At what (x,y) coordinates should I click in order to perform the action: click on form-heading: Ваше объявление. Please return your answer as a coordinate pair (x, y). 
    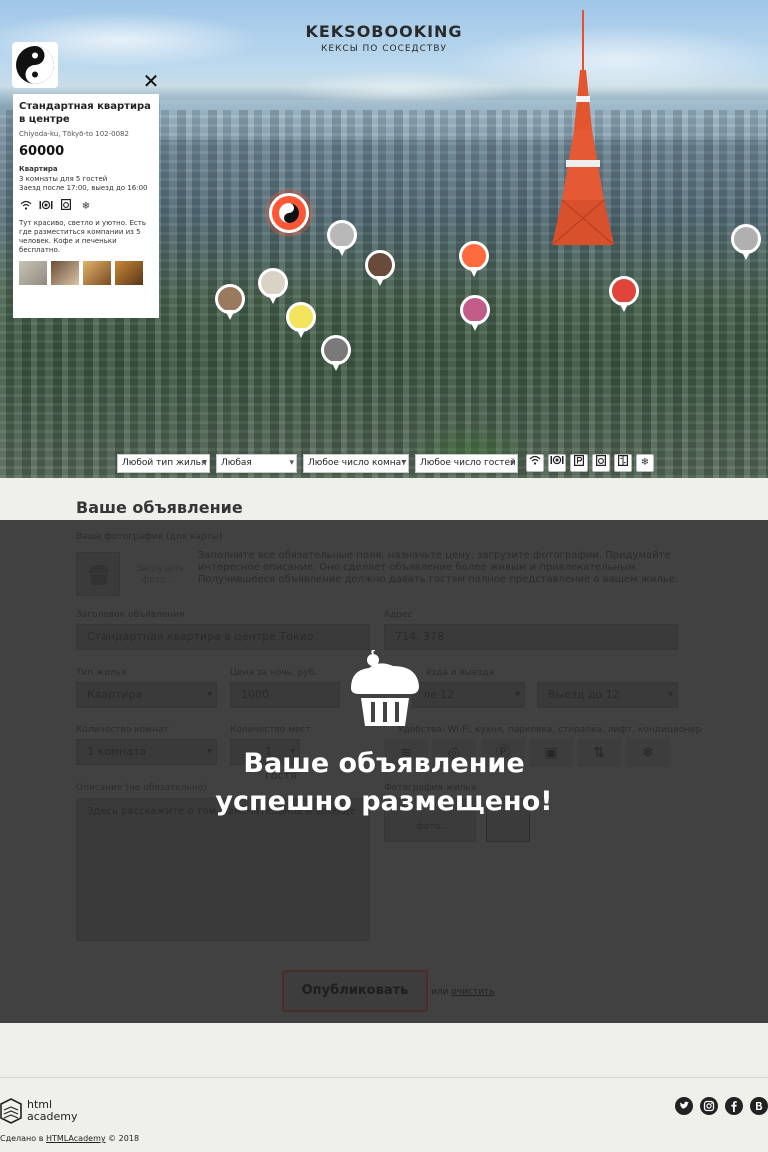
    Looking at the image, I should click on (159, 507).